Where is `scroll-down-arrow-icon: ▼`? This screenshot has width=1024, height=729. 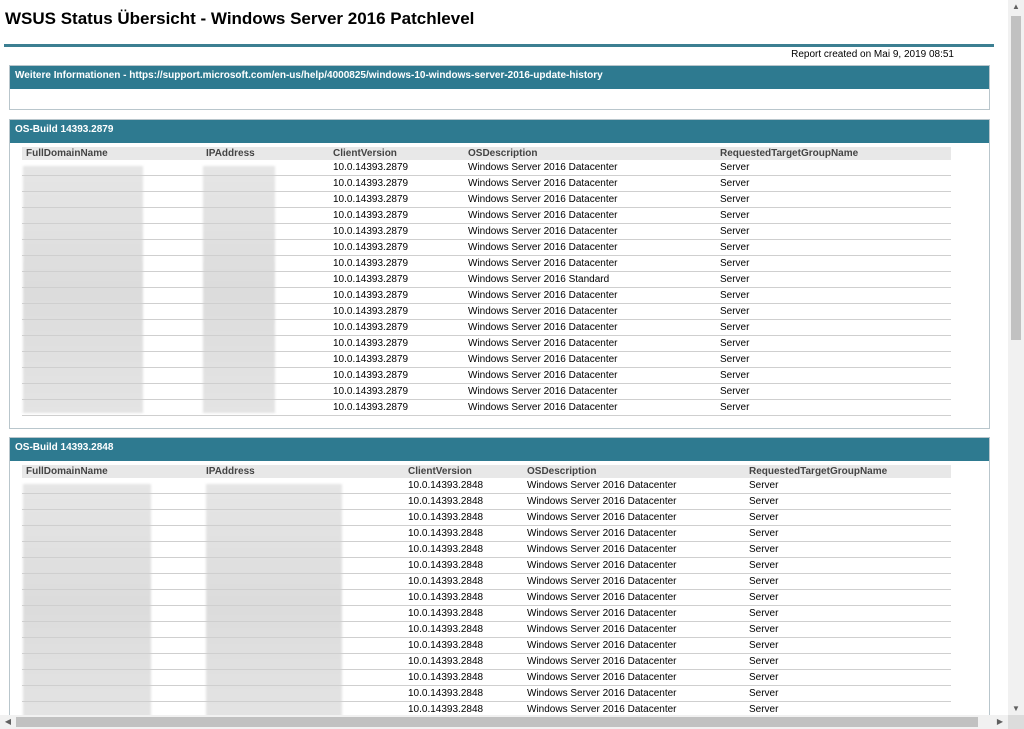 scroll-down-arrow-icon: ▼ is located at coordinates (1016, 708).